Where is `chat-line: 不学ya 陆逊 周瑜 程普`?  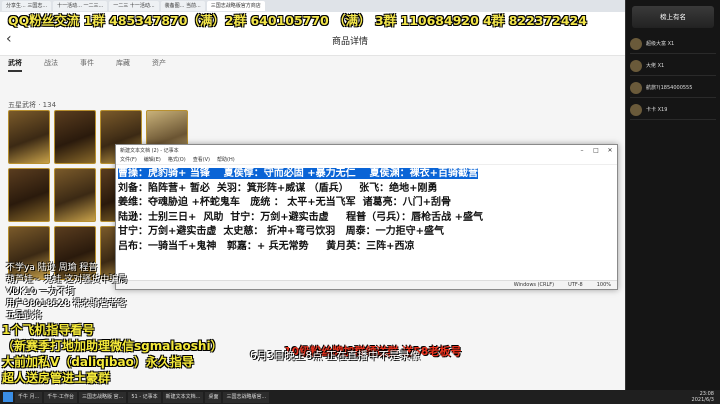 chat-line: 不学ya 陆逊 周瑜 程普 is located at coordinates (52, 268).